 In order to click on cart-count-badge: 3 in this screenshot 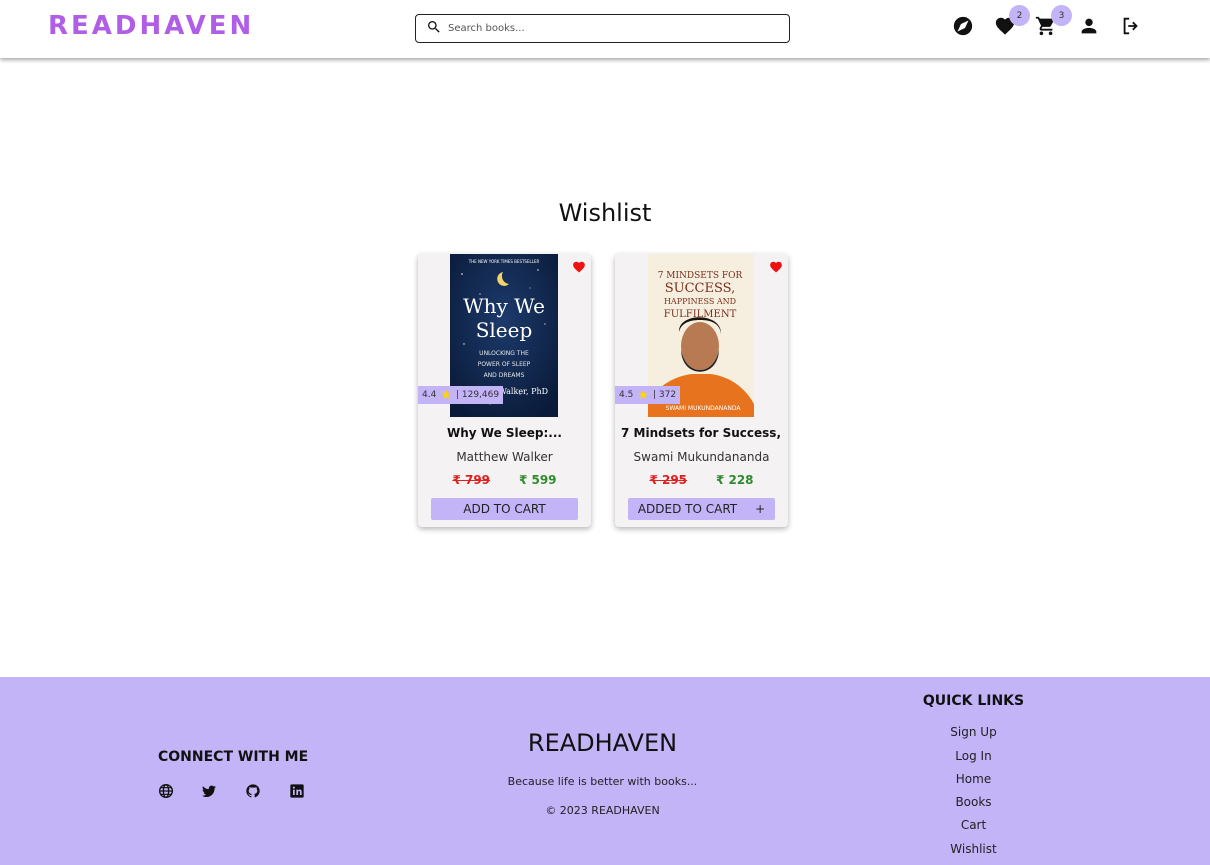, I will do `click(1061, 15)`.